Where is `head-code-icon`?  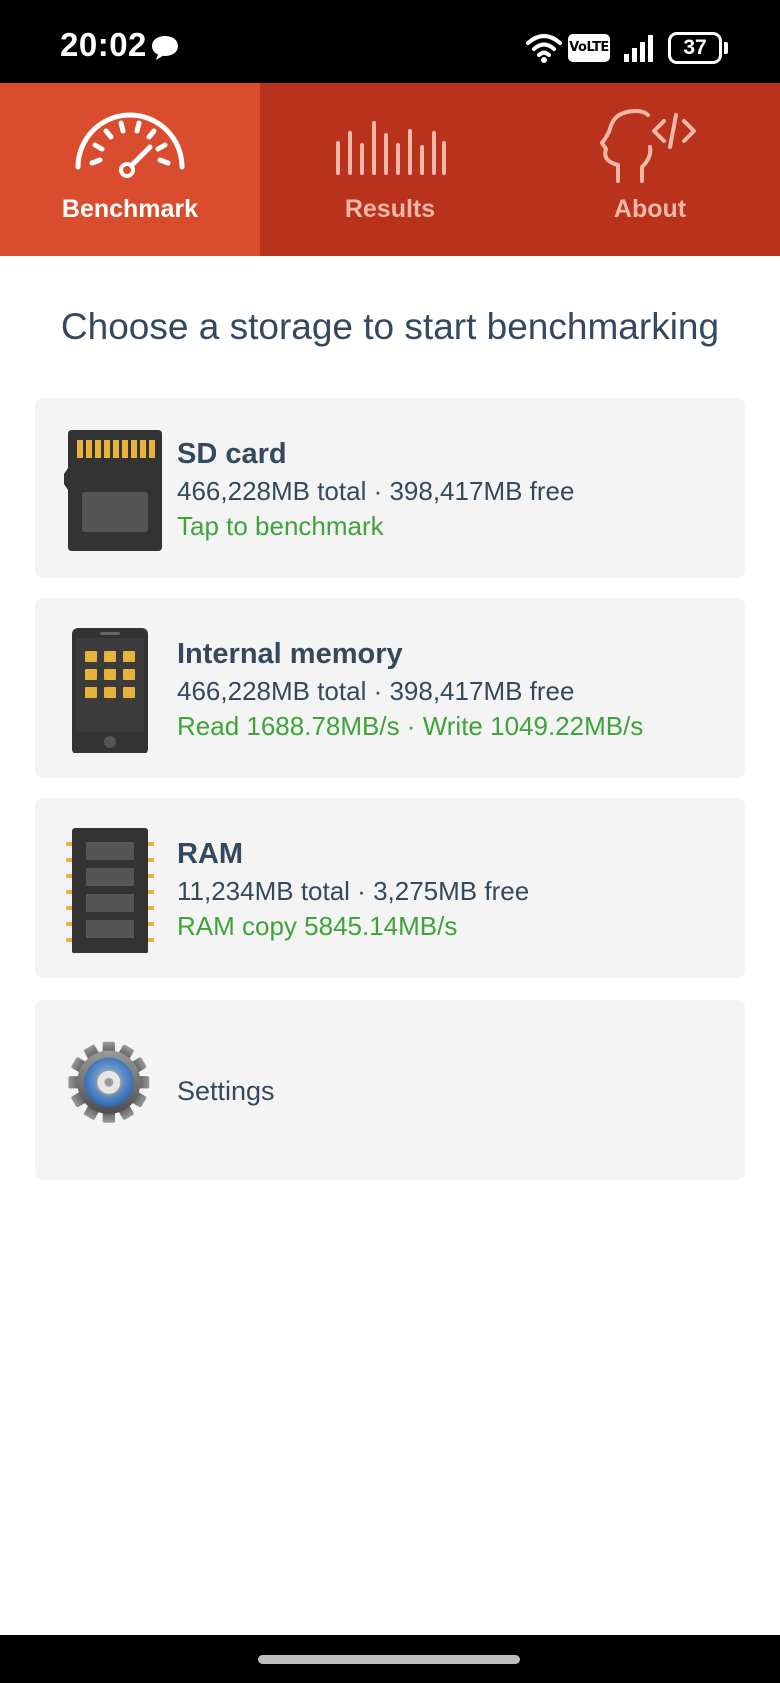
head-code-icon is located at coordinates (648, 146).